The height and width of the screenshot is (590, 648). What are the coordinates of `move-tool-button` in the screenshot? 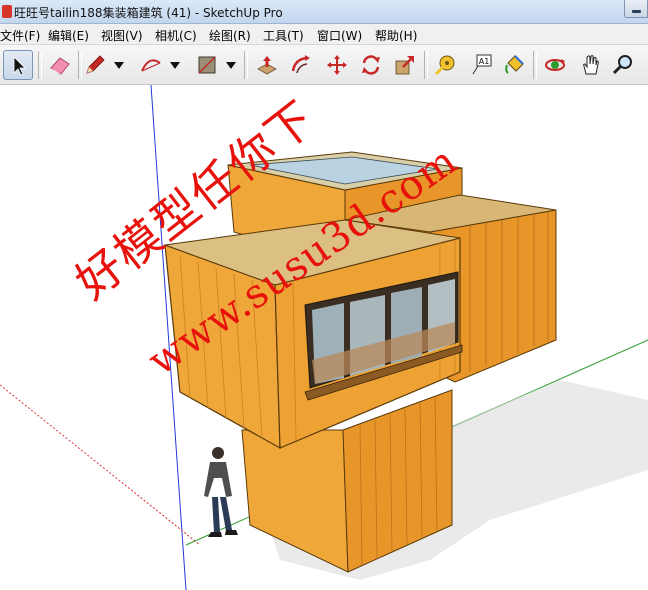 It's located at (337, 65).